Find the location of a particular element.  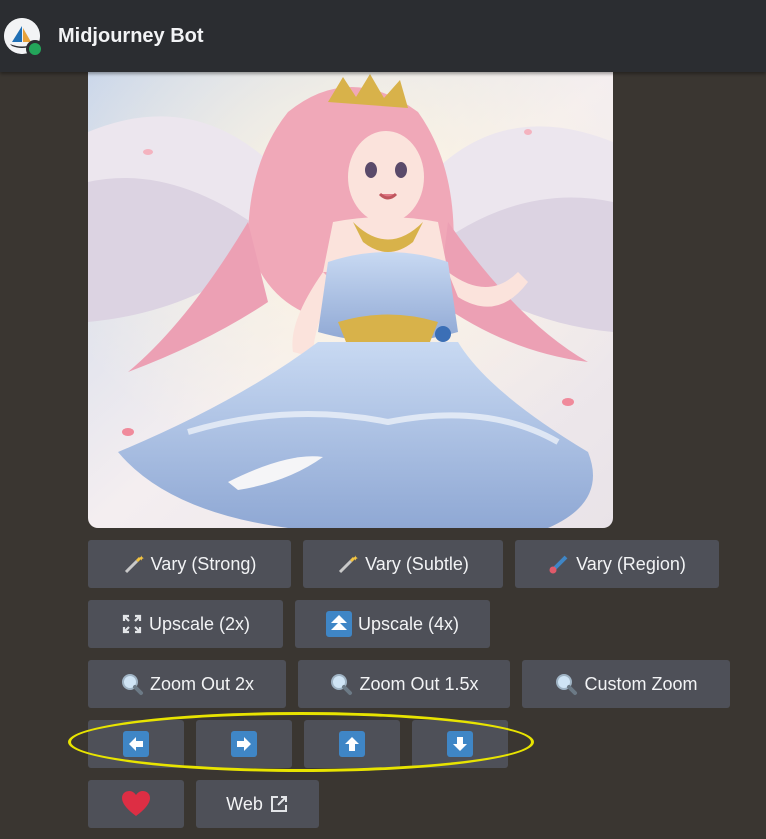

upscale-2x-button: Upscale (2x) is located at coordinates (185, 624).